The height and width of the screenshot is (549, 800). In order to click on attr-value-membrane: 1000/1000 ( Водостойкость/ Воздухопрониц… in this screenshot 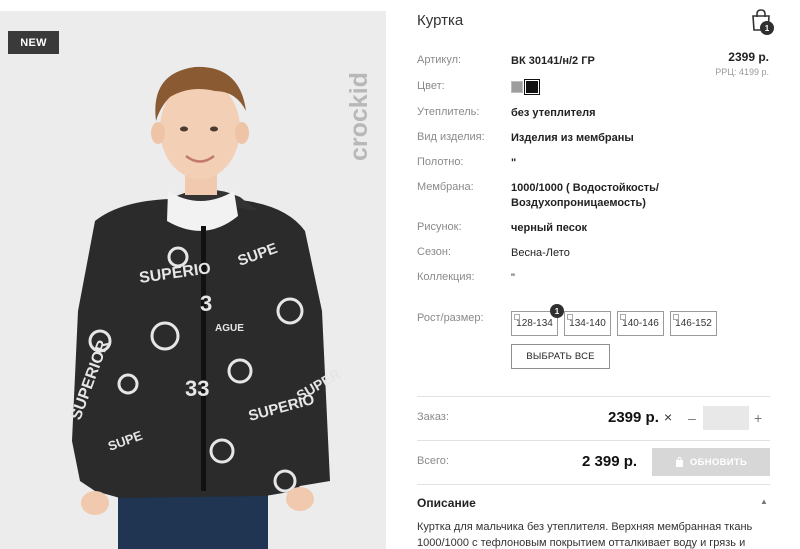, I will do `click(585, 195)`.